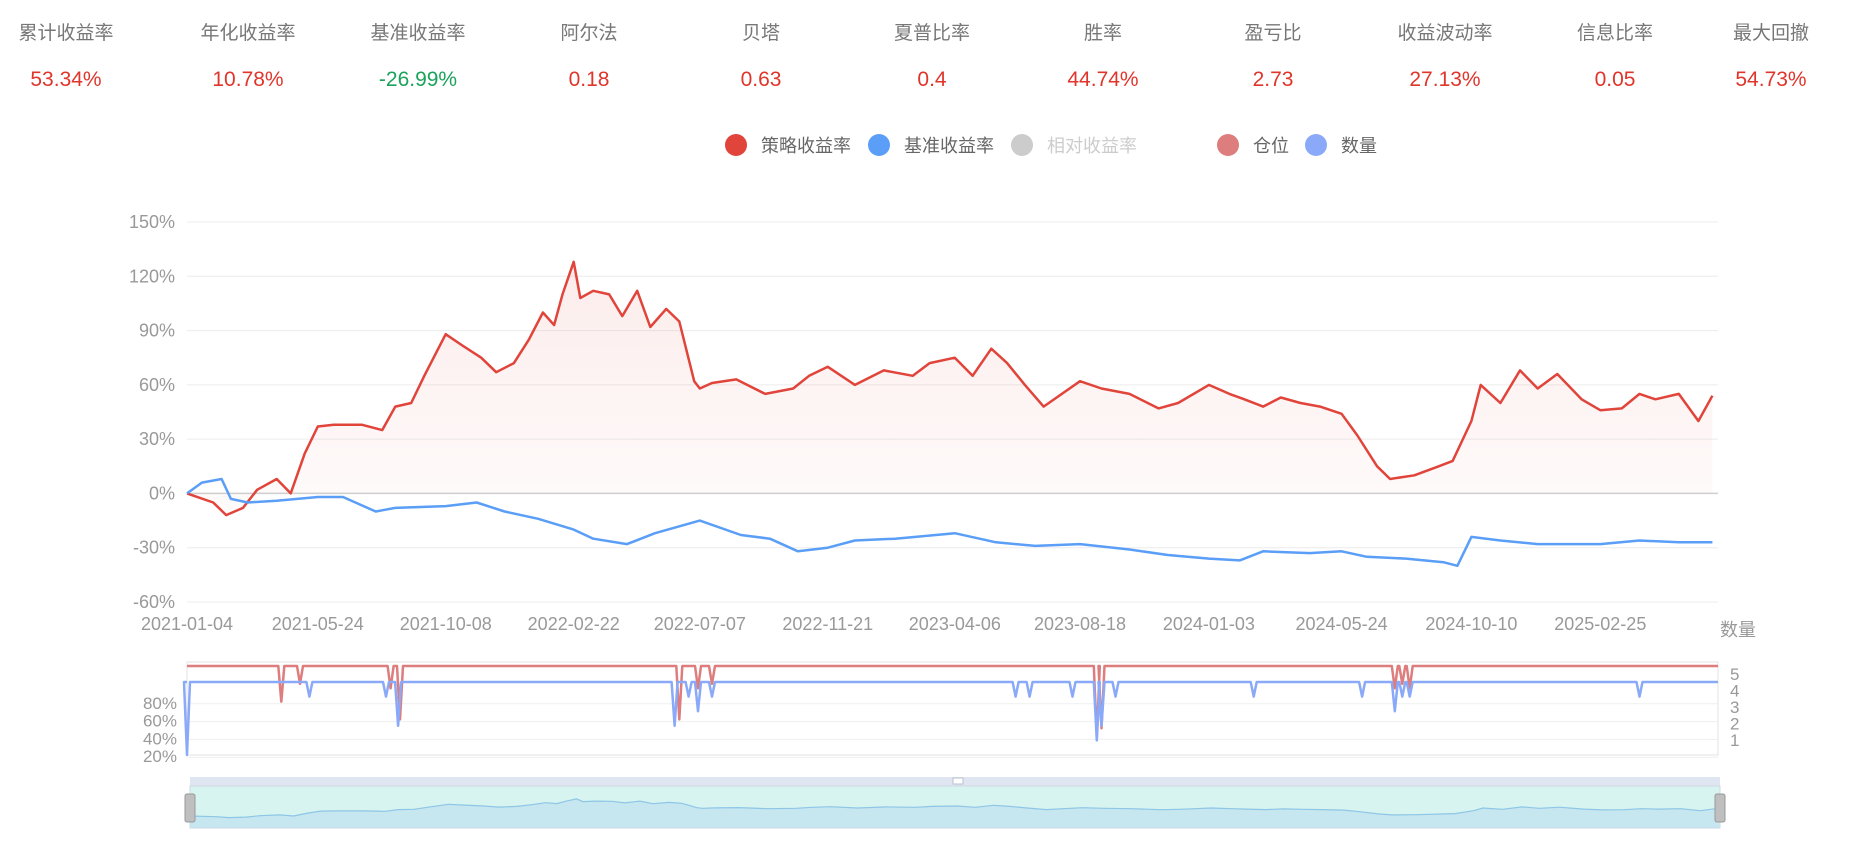 This screenshot has width=1853, height=846. I want to click on x-tick-label: 2021-10-08, so click(446, 624).